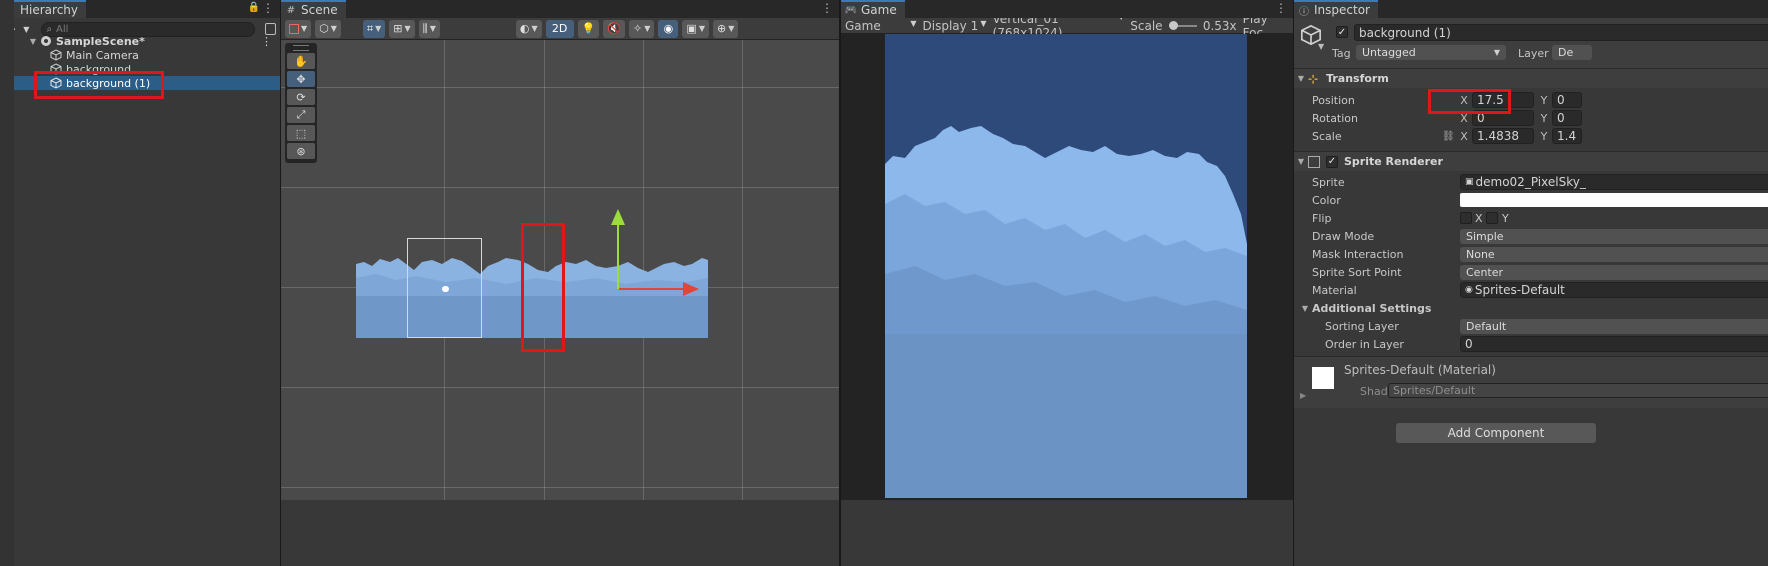 This screenshot has width=1768, height=566. Describe the element at coordinates (1333, 100) in the screenshot. I see `position-label: Position` at that location.